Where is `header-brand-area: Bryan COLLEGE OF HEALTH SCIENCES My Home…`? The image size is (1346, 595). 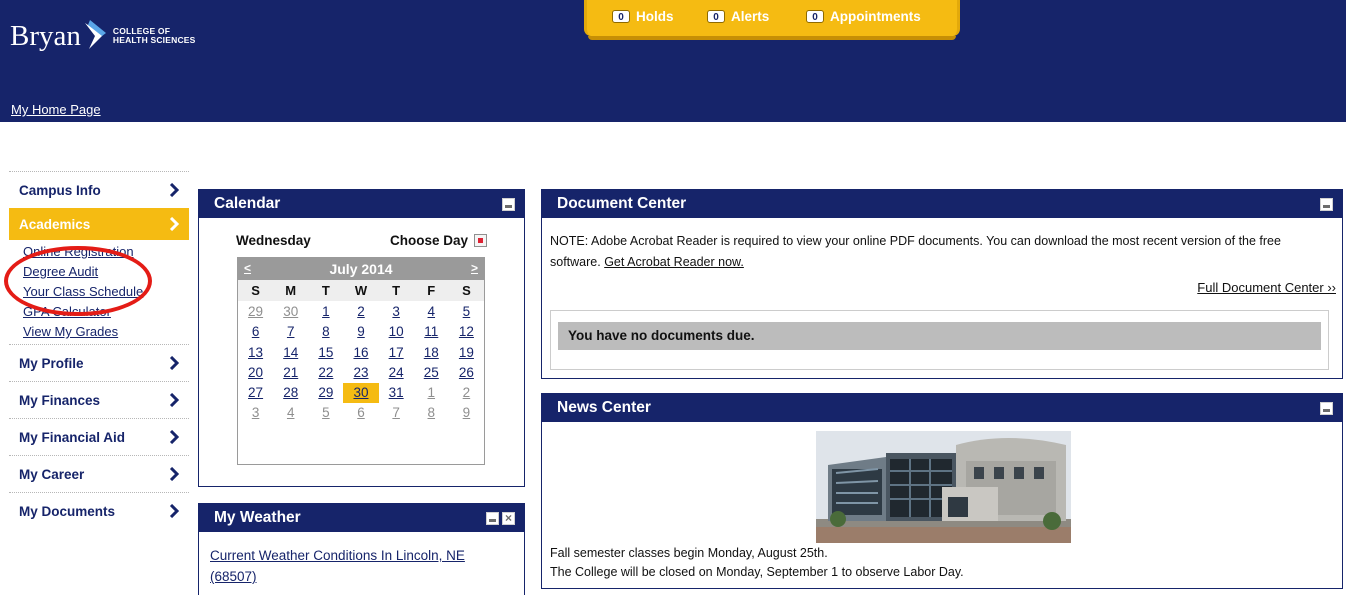
header-brand-area: Bryan COLLEGE OF HEALTH SCIENCES My Home… is located at coordinates (109, 61).